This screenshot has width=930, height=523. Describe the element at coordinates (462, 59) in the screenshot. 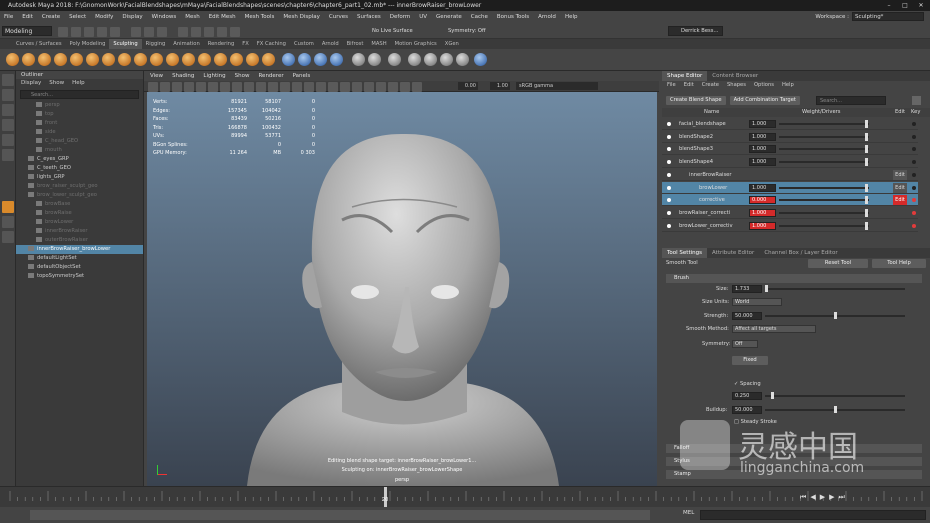

I see `symmetry-icon` at that location.